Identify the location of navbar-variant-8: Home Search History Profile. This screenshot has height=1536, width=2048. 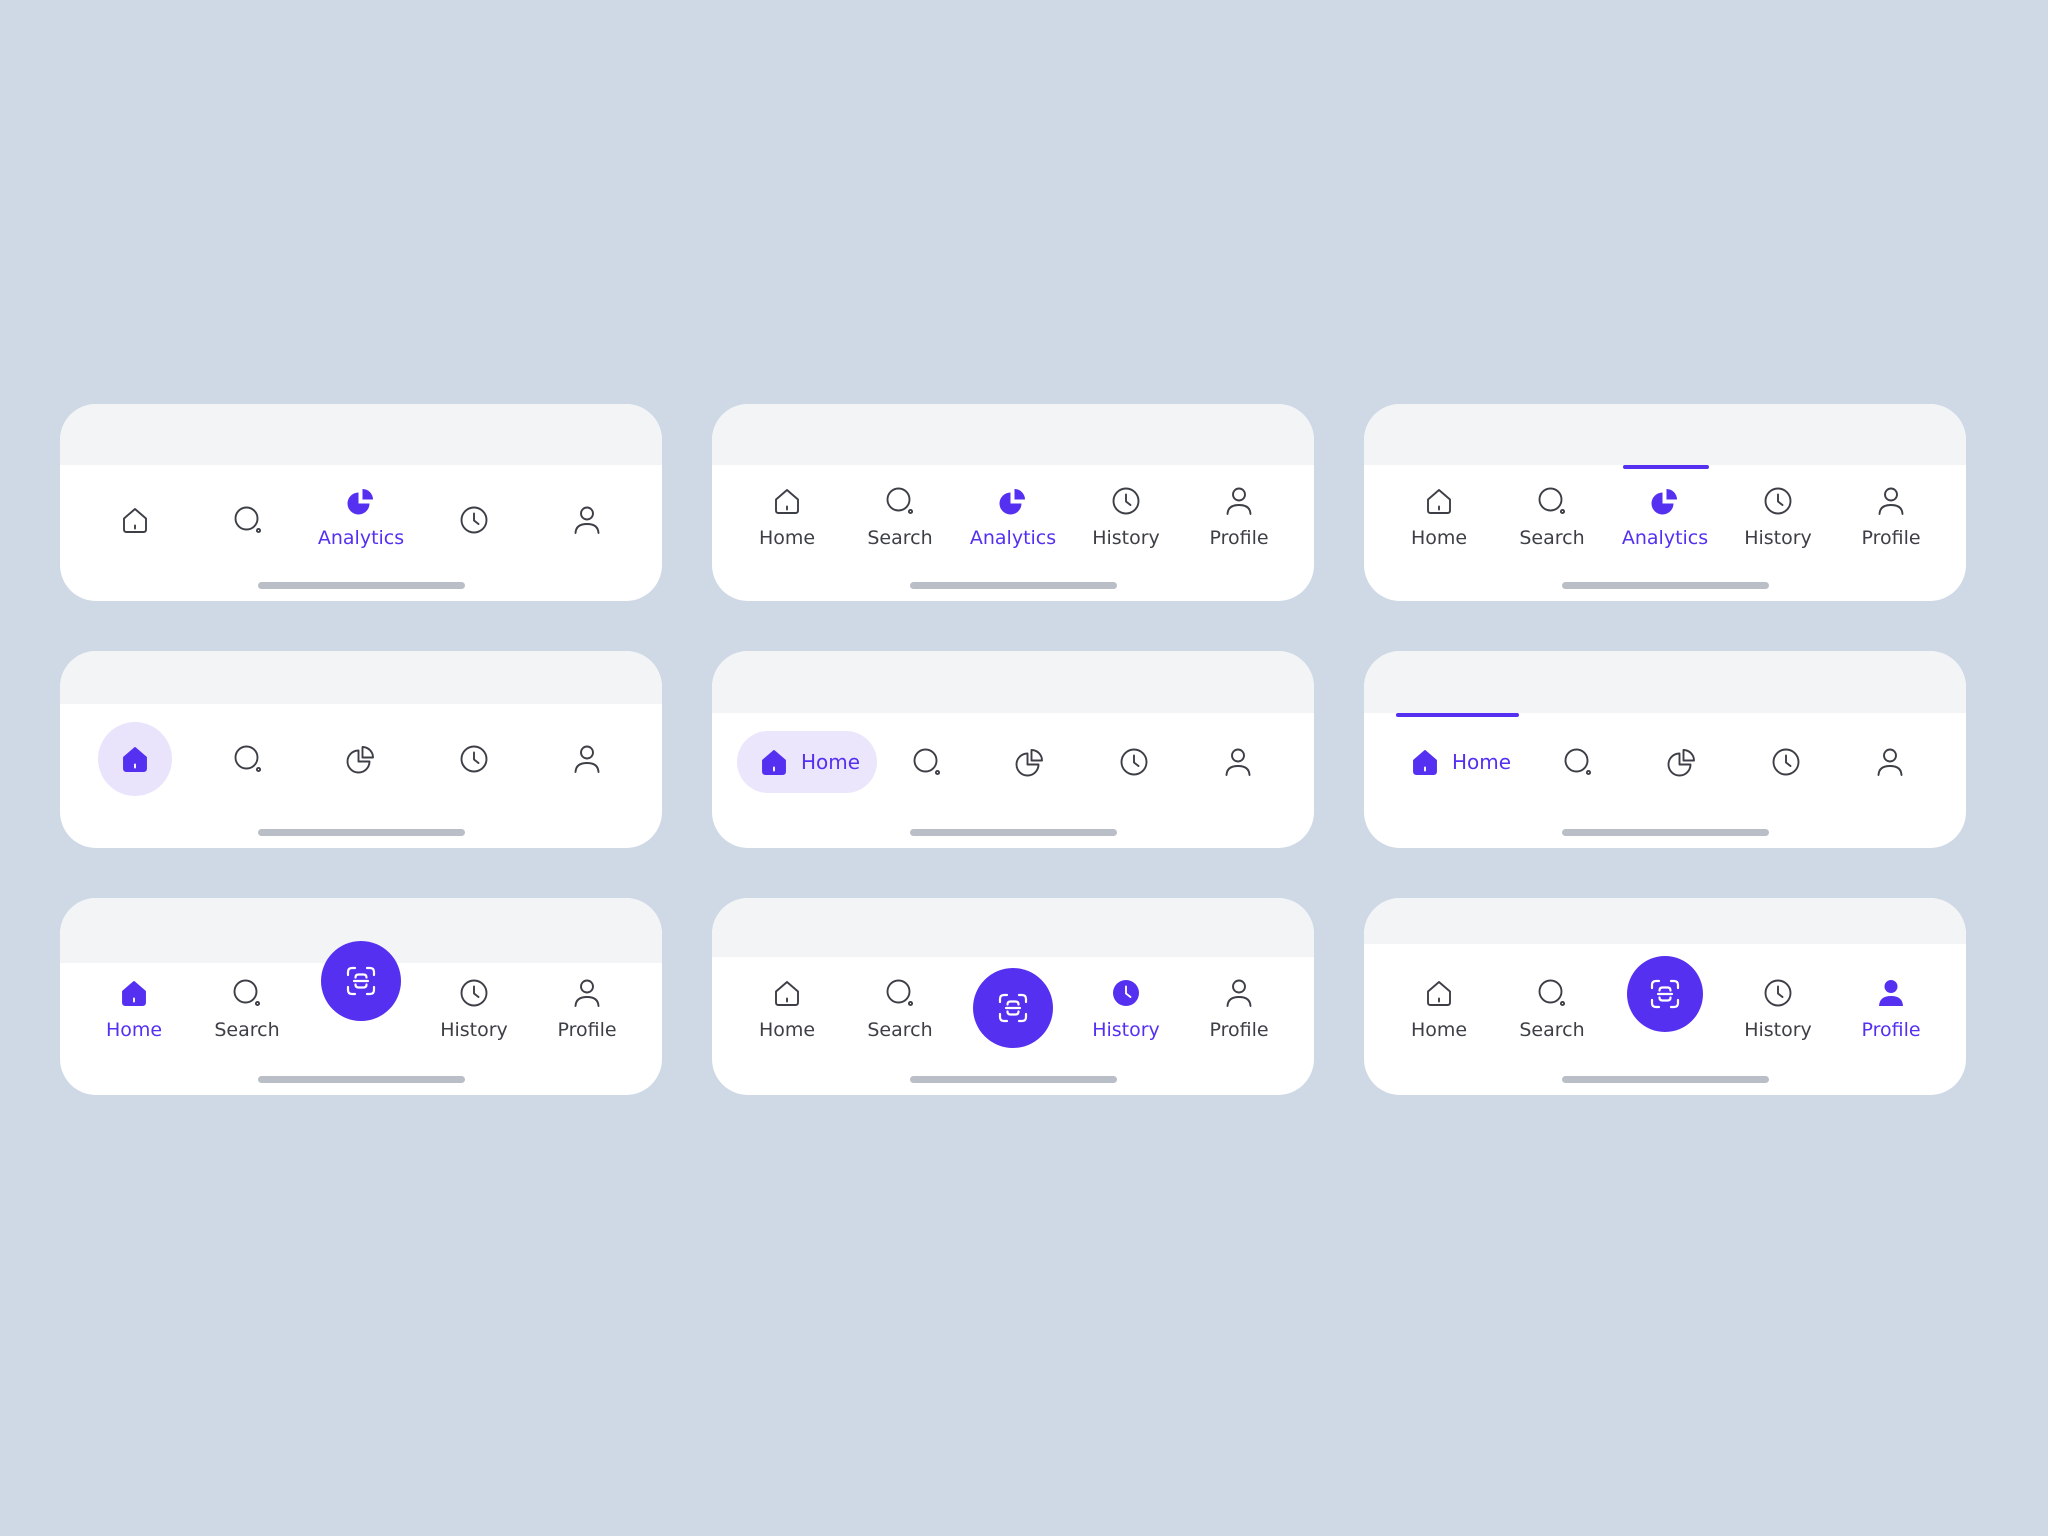
(1013, 996).